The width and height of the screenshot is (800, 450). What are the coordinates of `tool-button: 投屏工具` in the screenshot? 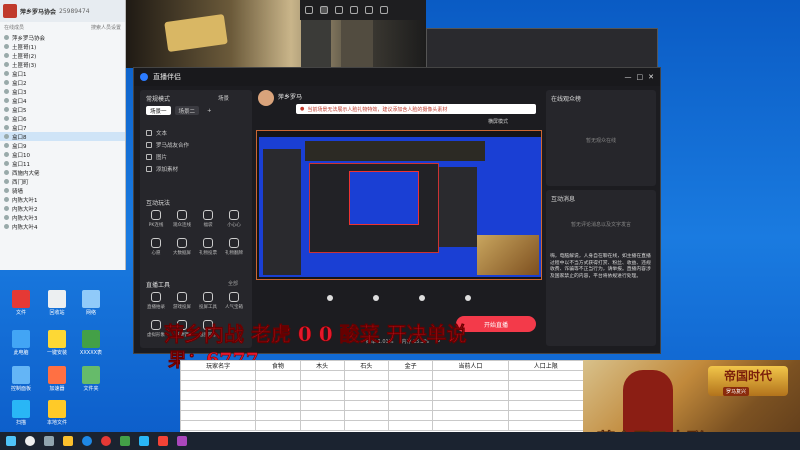 It's located at (208, 303).